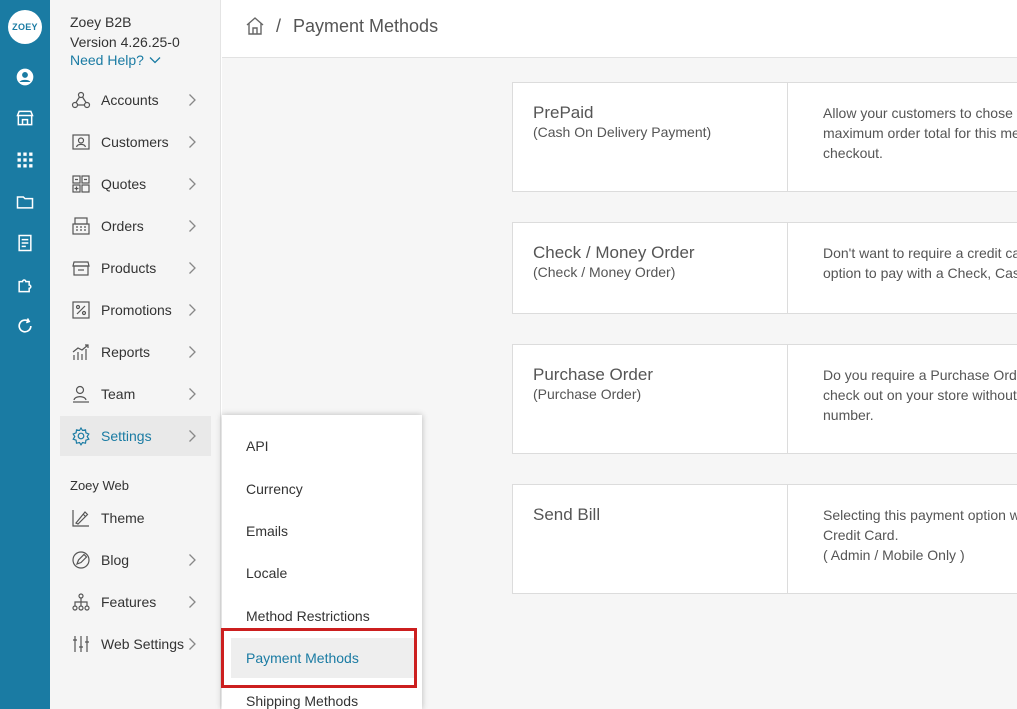 The width and height of the screenshot is (1017, 709). Describe the element at coordinates (650, 137) in the screenshot. I see `payment-method-info: PrePaid (Cash On Delivery Payment)` at that location.